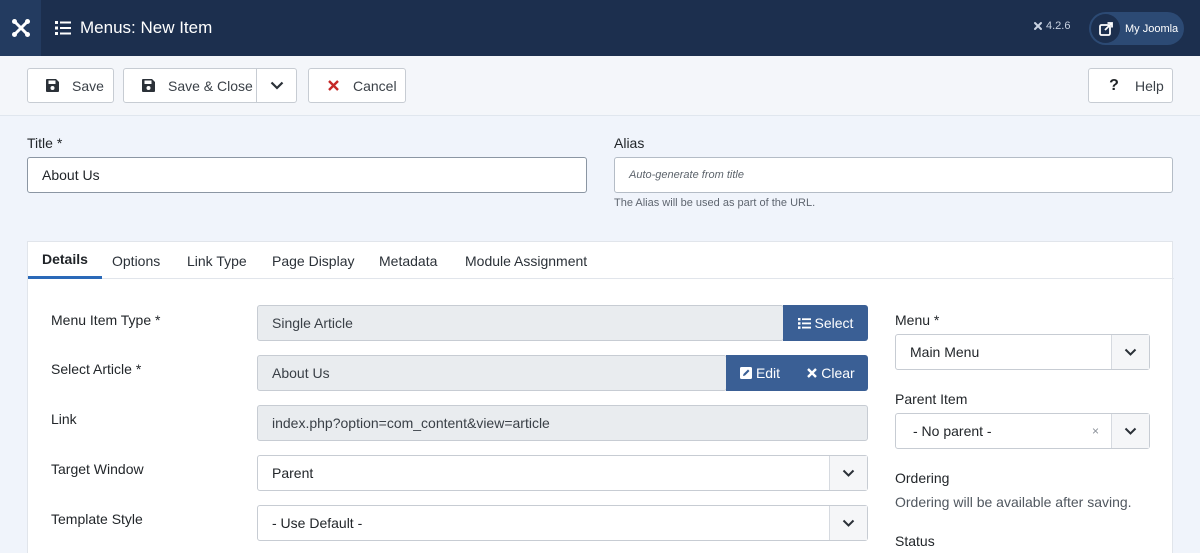 The width and height of the screenshot is (1200, 553). What do you see at coordinates (217, 260) in the screenshot?
I see `tab-link-type: Link Type` at bounding box center [217, 260].